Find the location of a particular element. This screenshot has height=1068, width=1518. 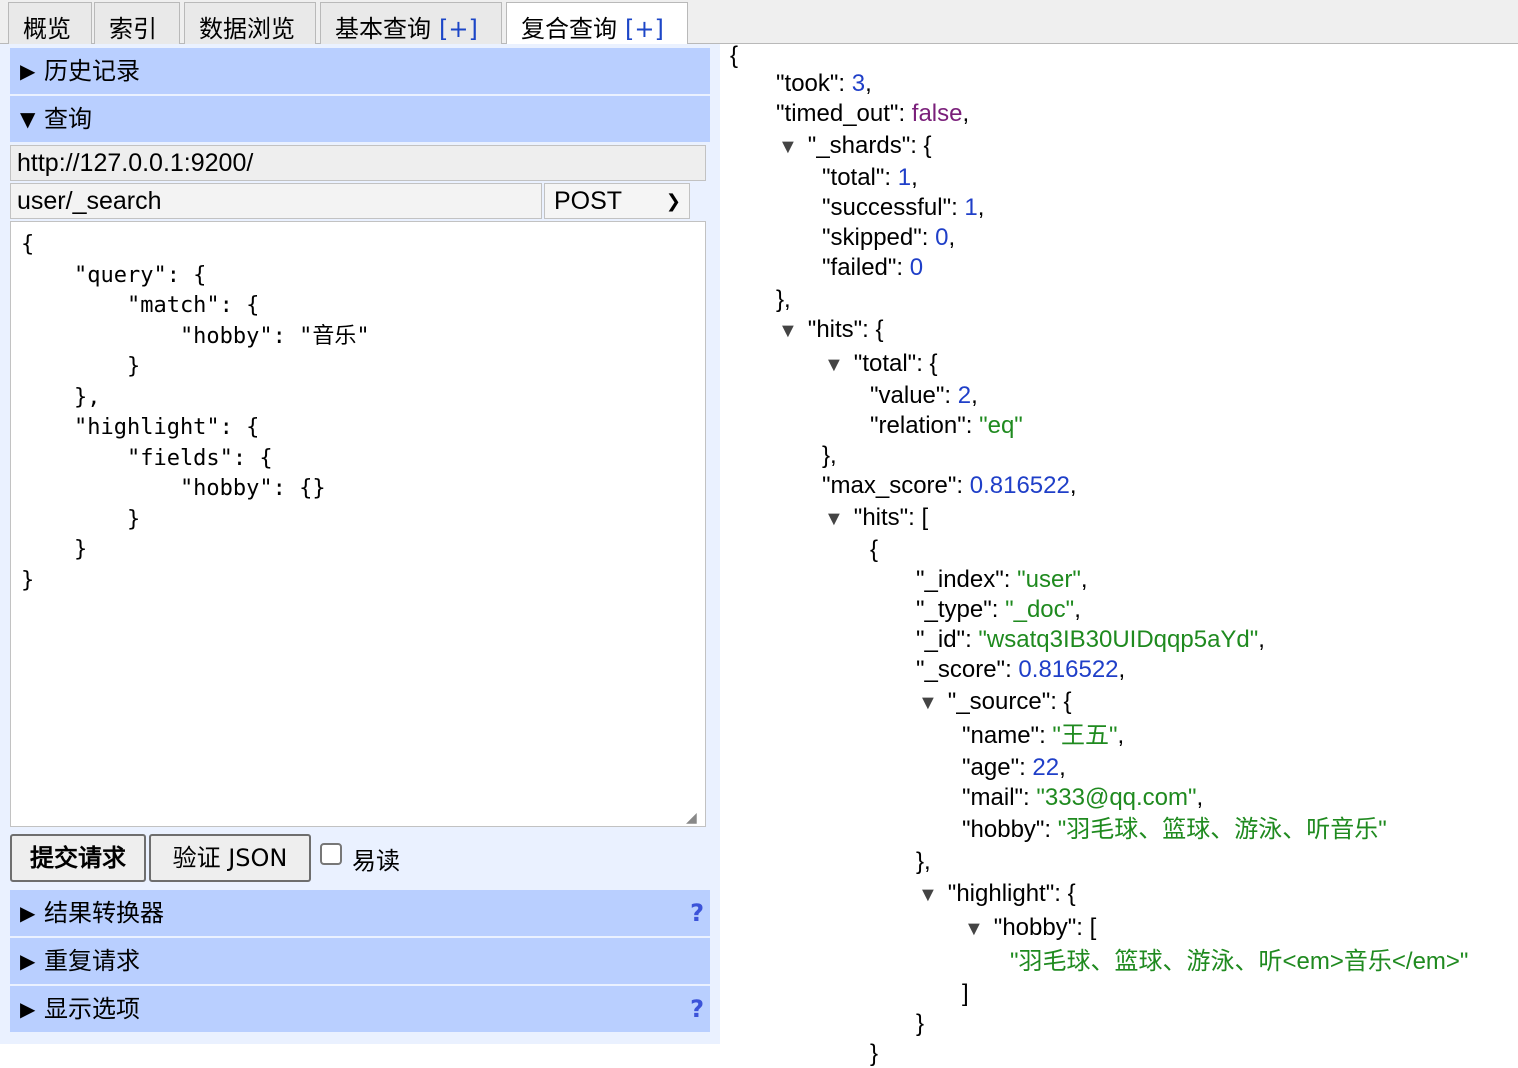

section-repeat-request: ▶ 重复请求 is located at coordinates (360, 961).